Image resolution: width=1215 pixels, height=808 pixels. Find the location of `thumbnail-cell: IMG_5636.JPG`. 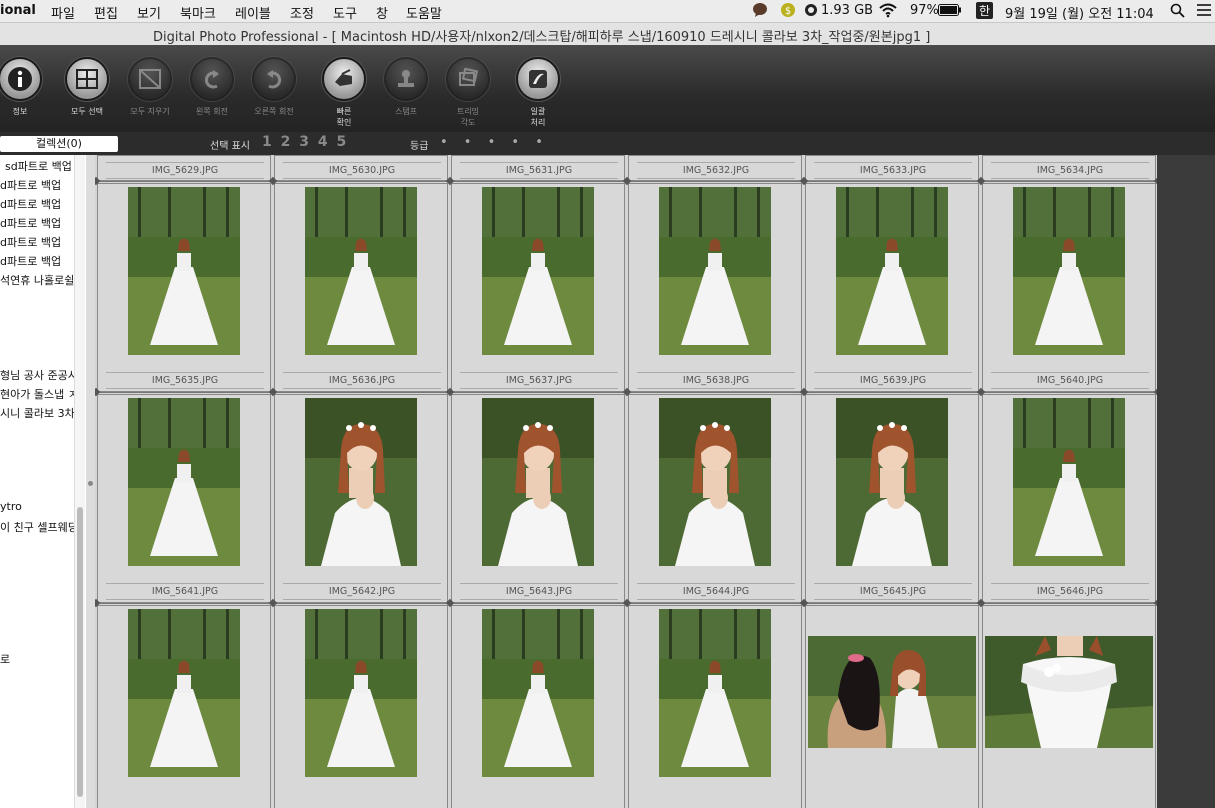

thumbnail-cell: IMG_5636.JPG is located at coordinates (361, 287).